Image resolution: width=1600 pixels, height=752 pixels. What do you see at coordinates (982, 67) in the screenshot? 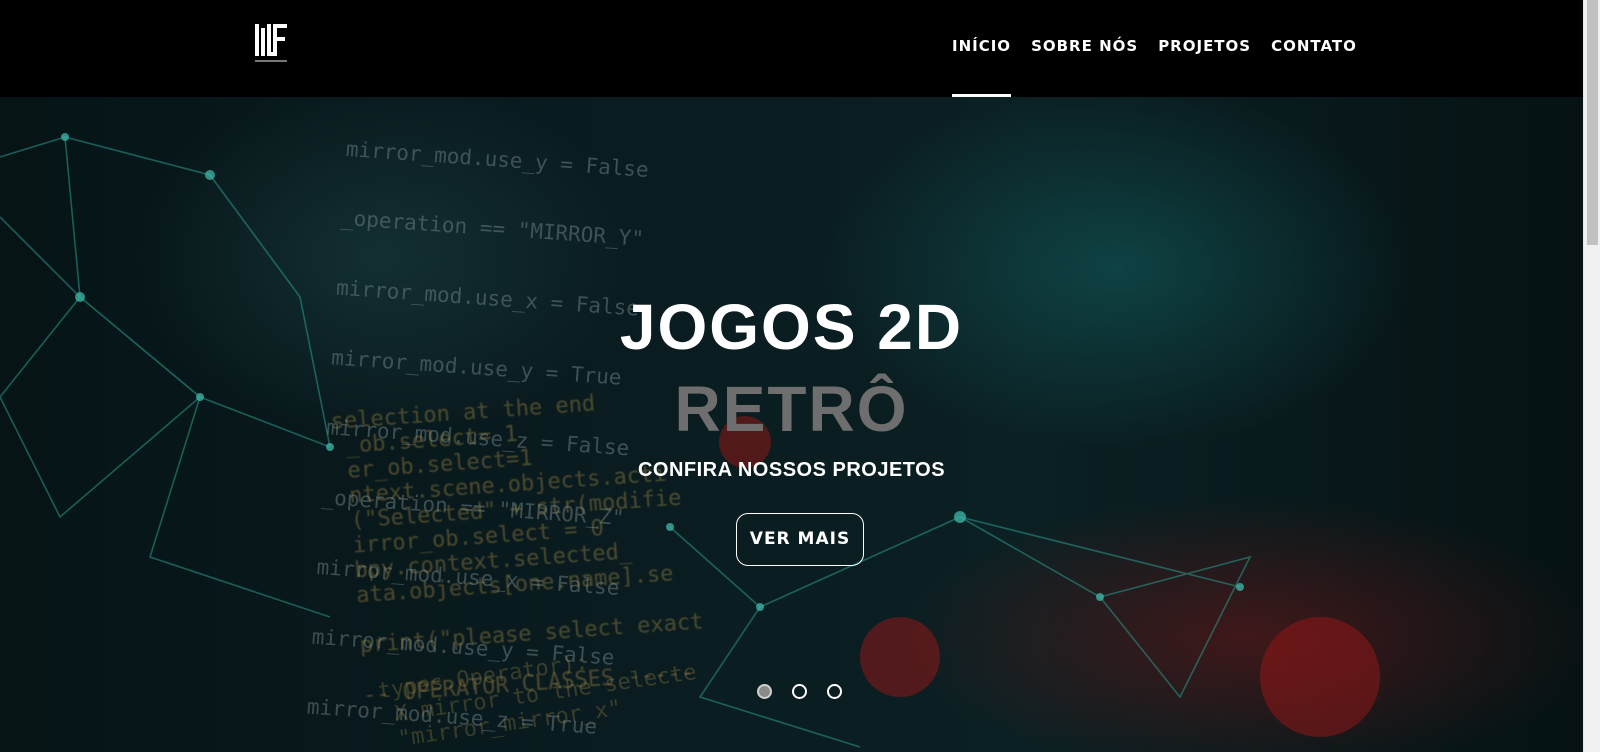
I see `nav-item-inicio: INÍCIO` at bounding box center [982, 67].